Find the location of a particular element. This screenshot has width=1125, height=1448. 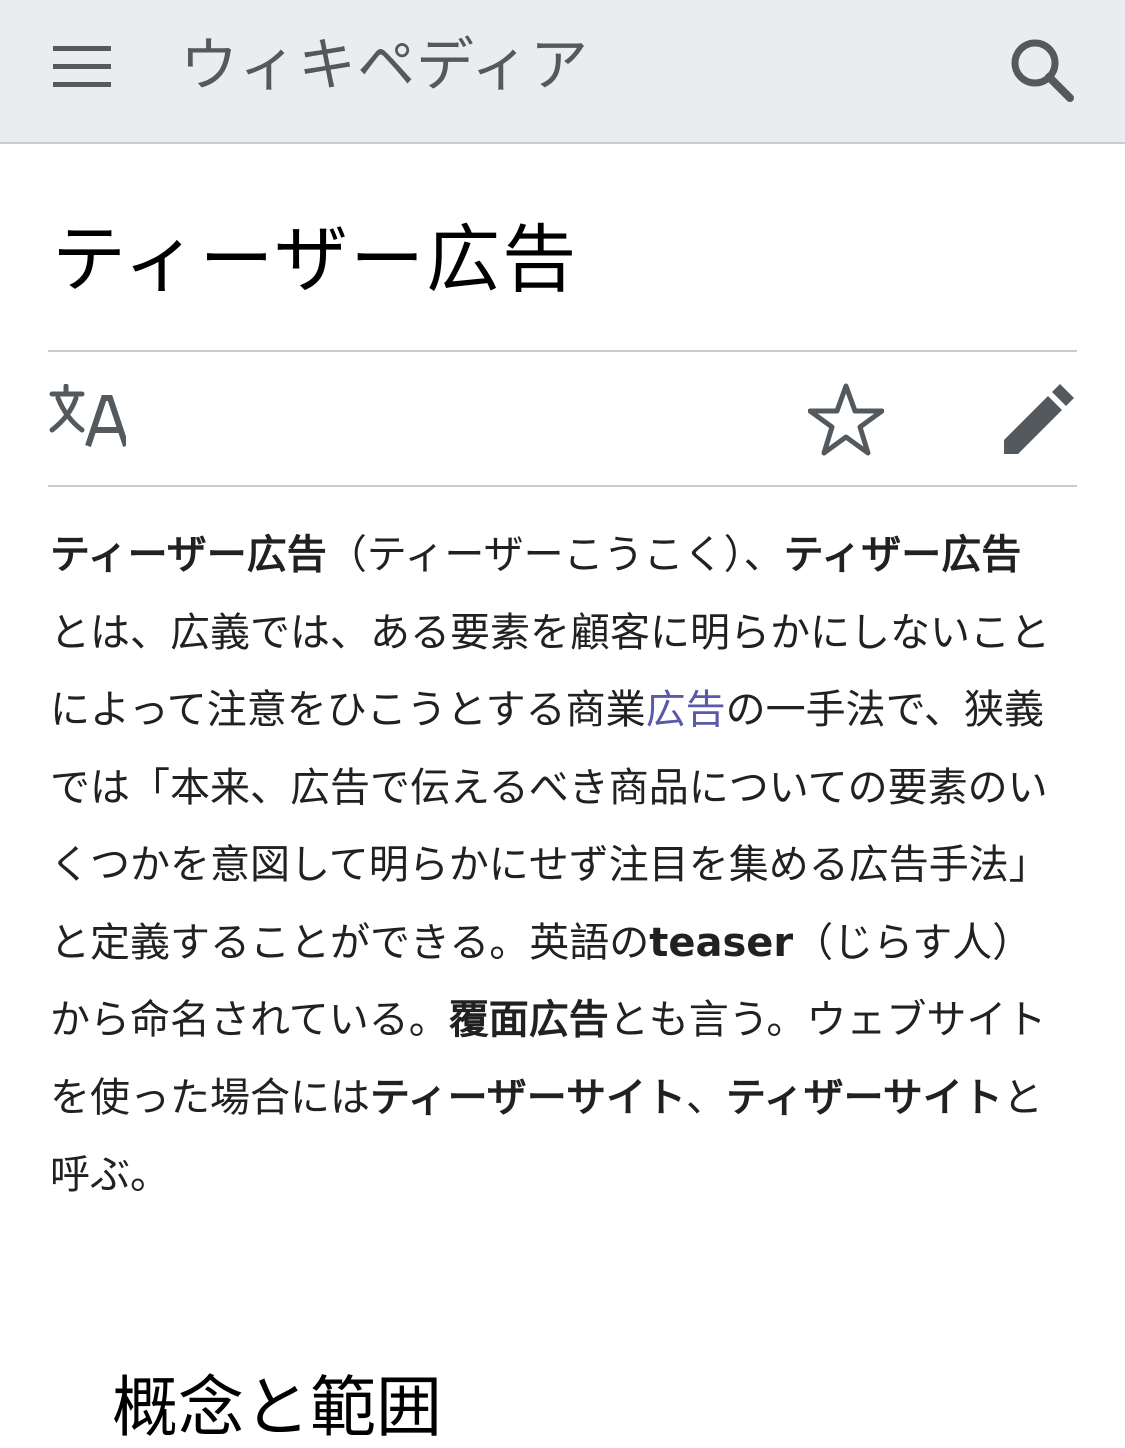

wikipedia-wordmark: ウィキペディア is located at coordinates (384, 65).